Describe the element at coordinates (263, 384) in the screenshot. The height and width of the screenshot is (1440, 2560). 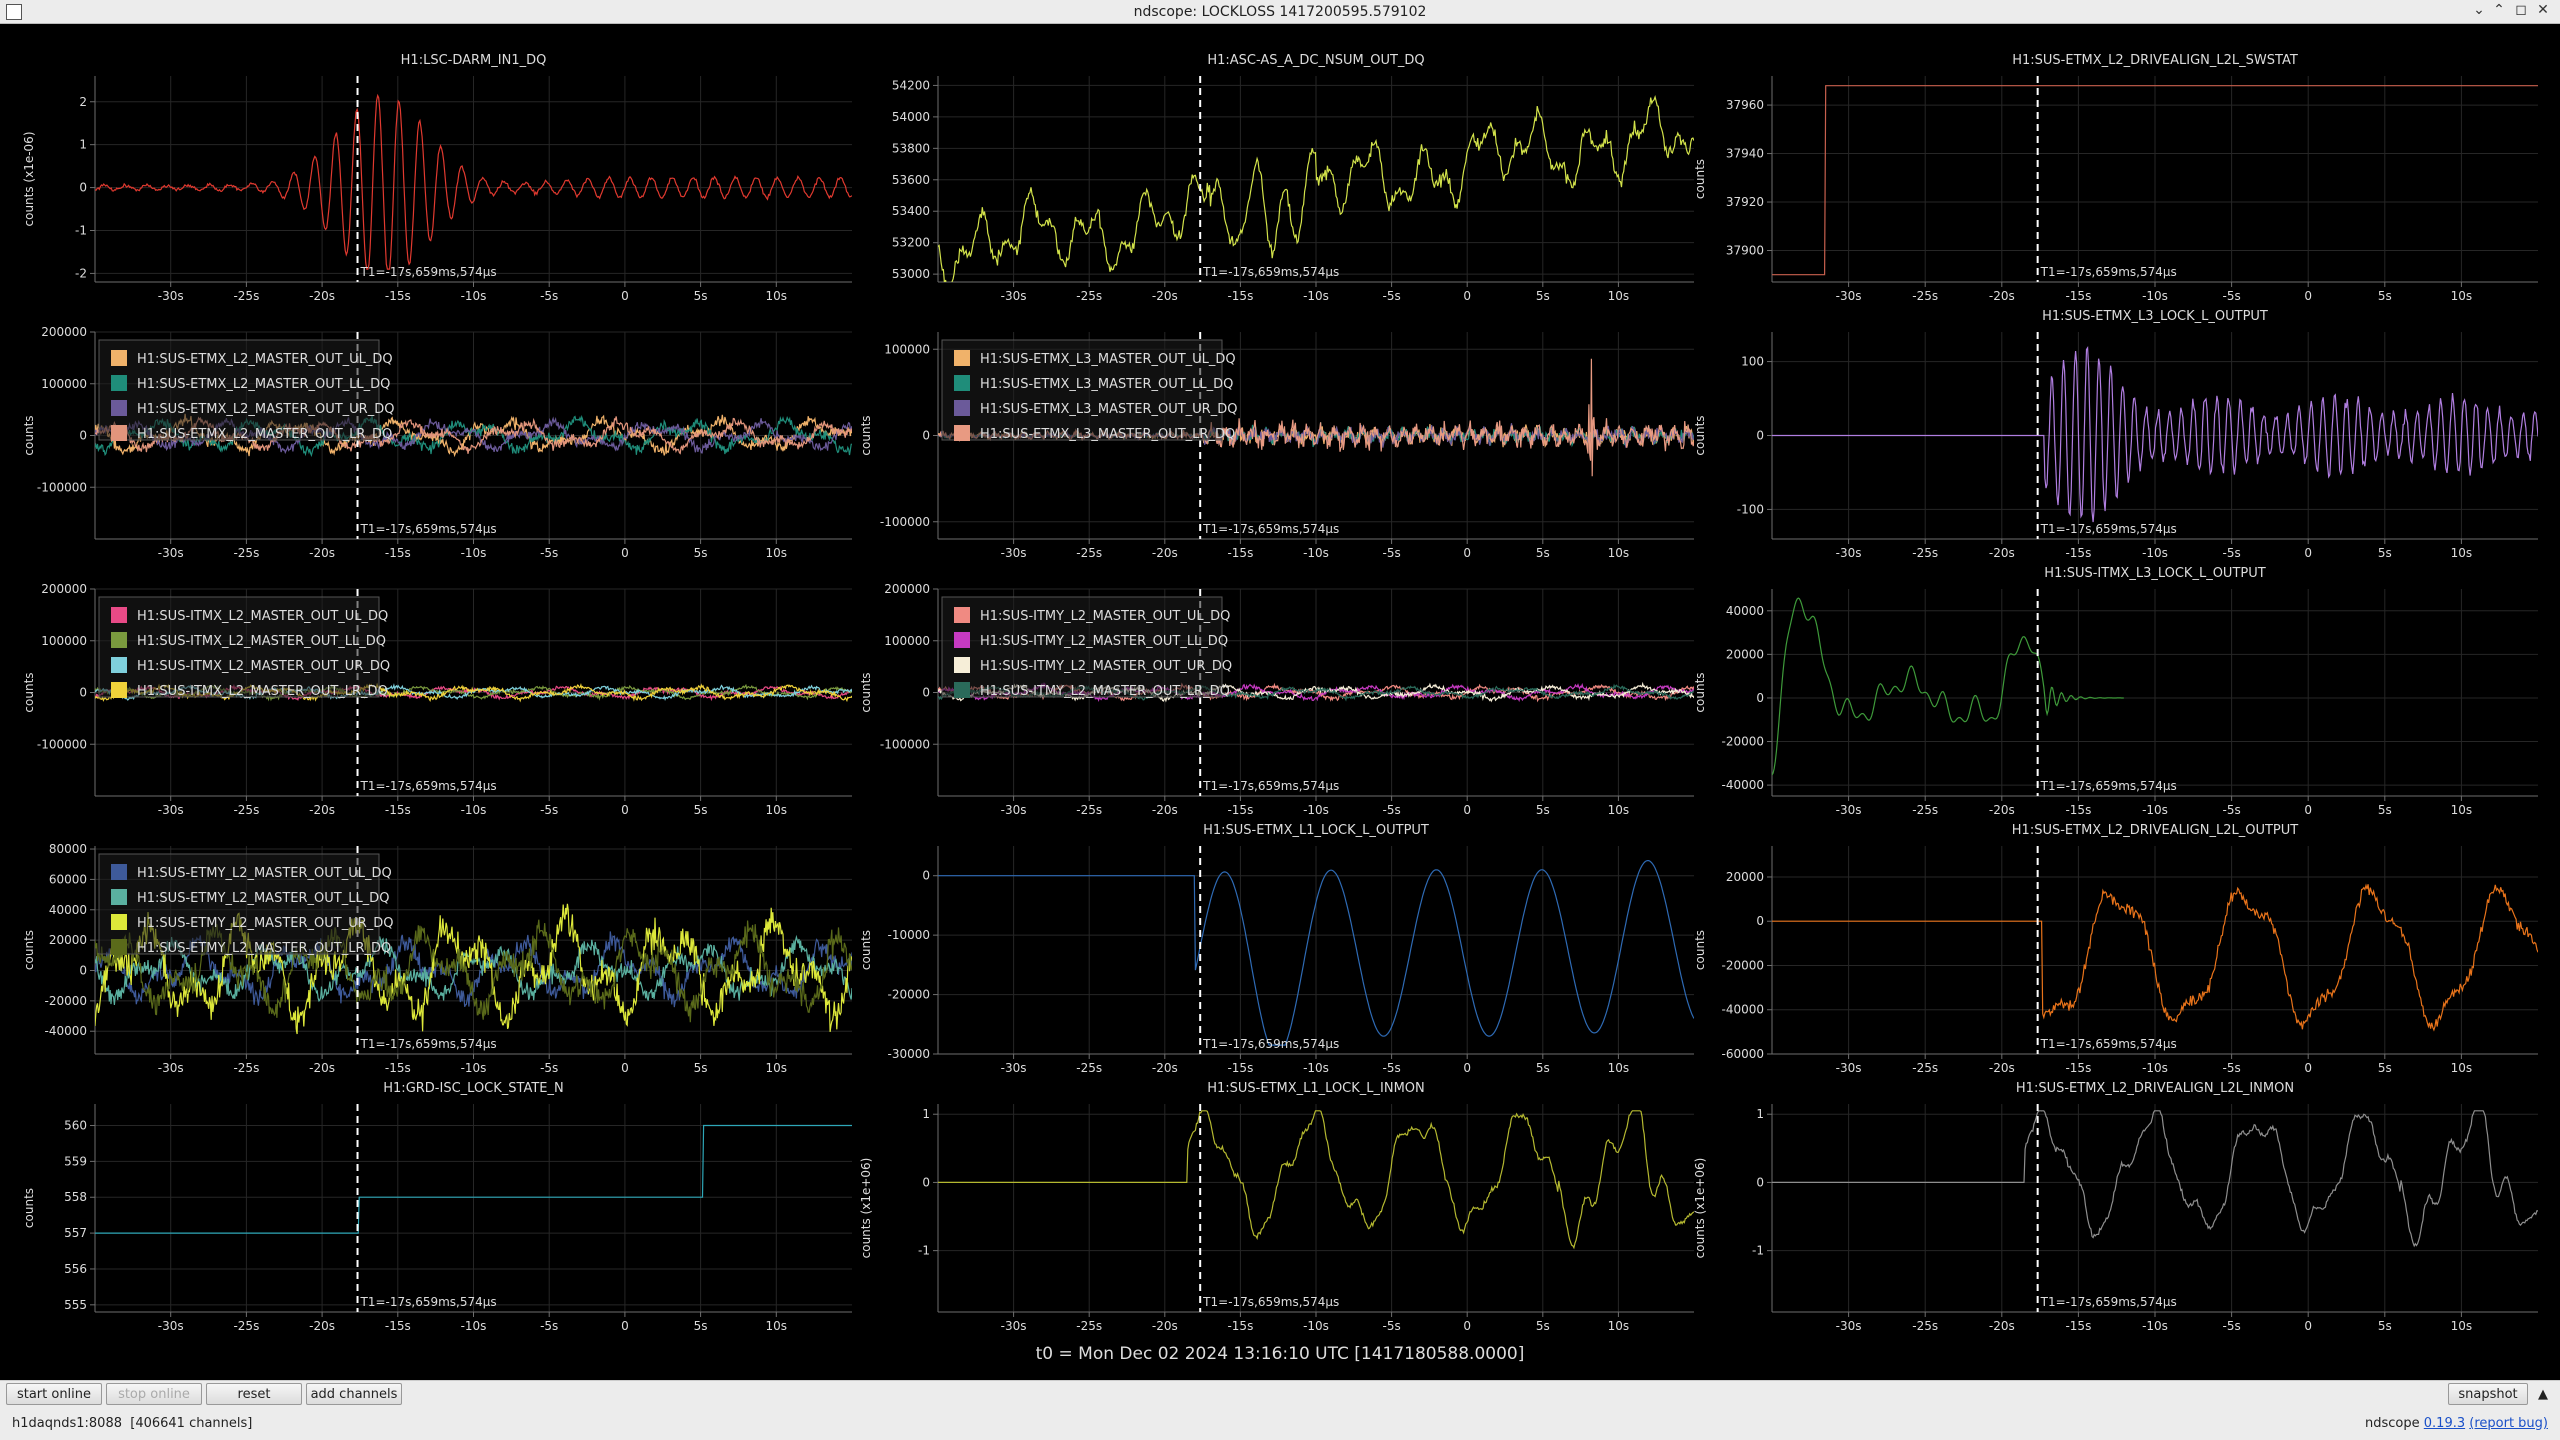
I see `legend-entry: H1:SUS-ETMX_L2_MASTER_OUT_LL_DQ` at that location.